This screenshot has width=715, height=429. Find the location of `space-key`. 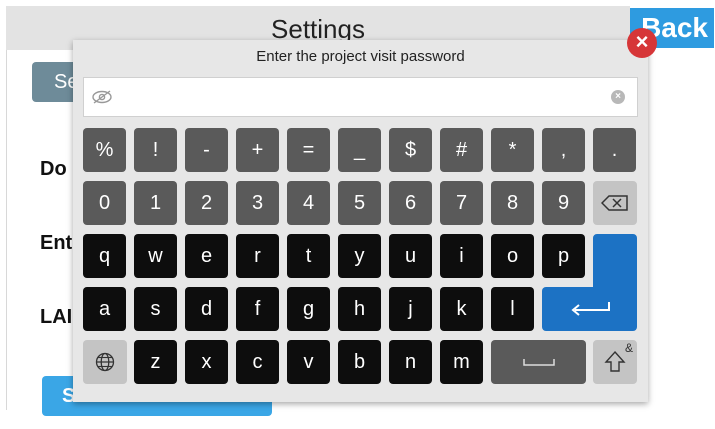

space-key is located at coordinates (538, 362).